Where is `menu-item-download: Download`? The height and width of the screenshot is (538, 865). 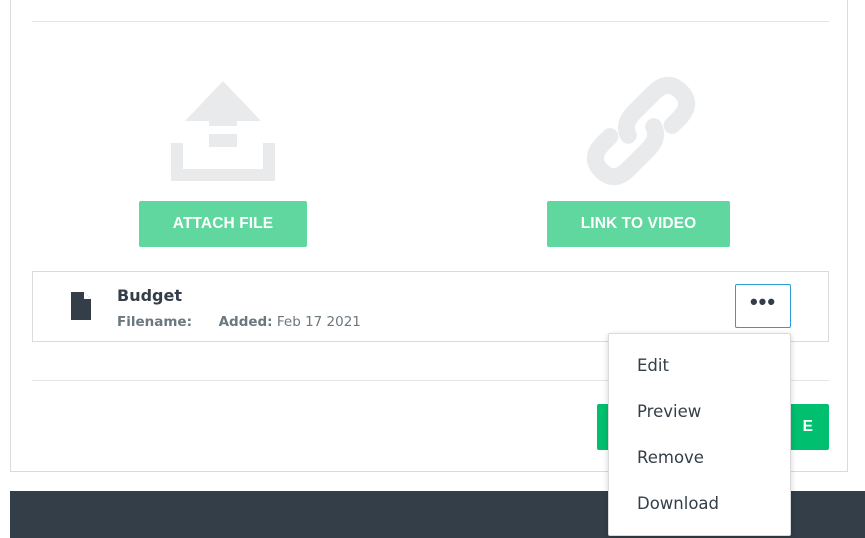
menu-item-download: Download is located at coordinates (699, 503).